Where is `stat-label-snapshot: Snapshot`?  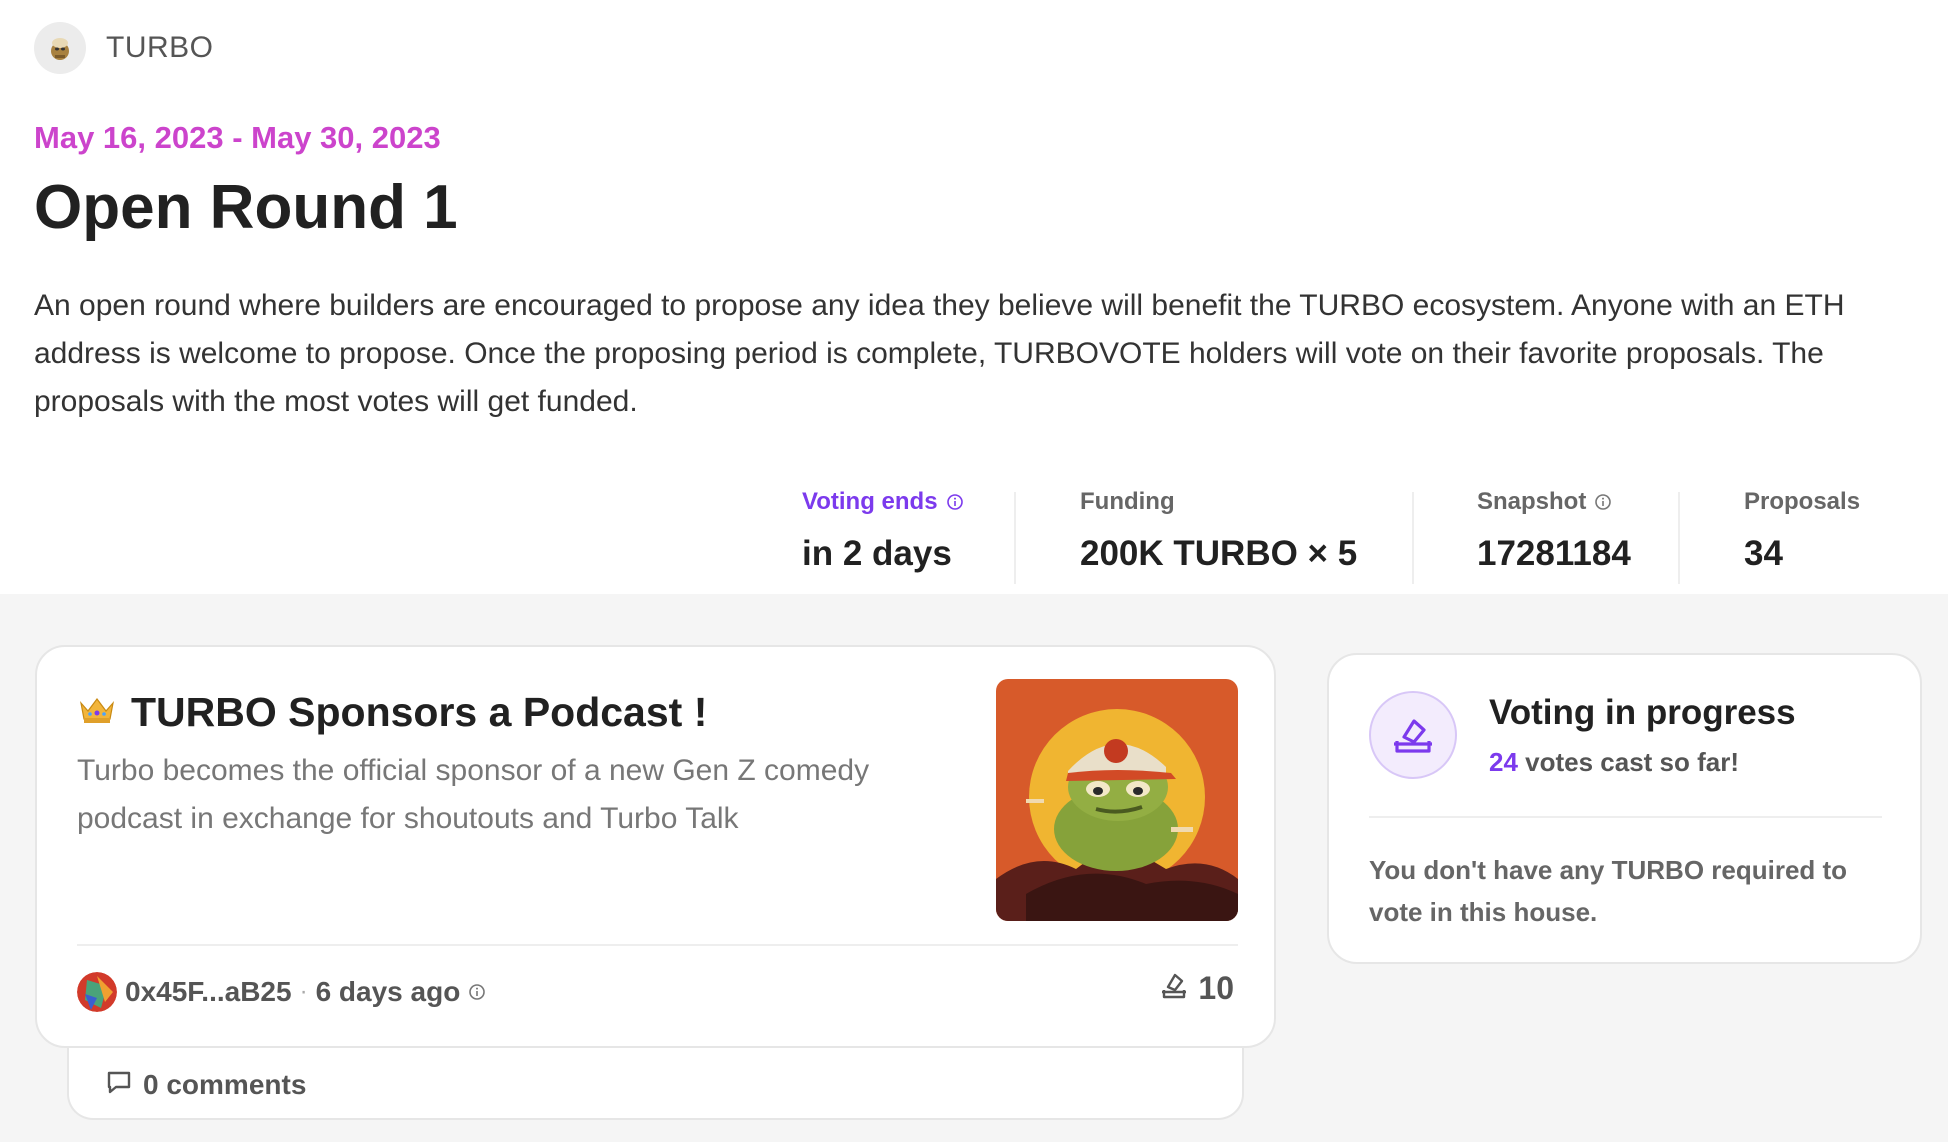
stat-label-snapshot: Snapshot is located at coordinates (1554, 502).